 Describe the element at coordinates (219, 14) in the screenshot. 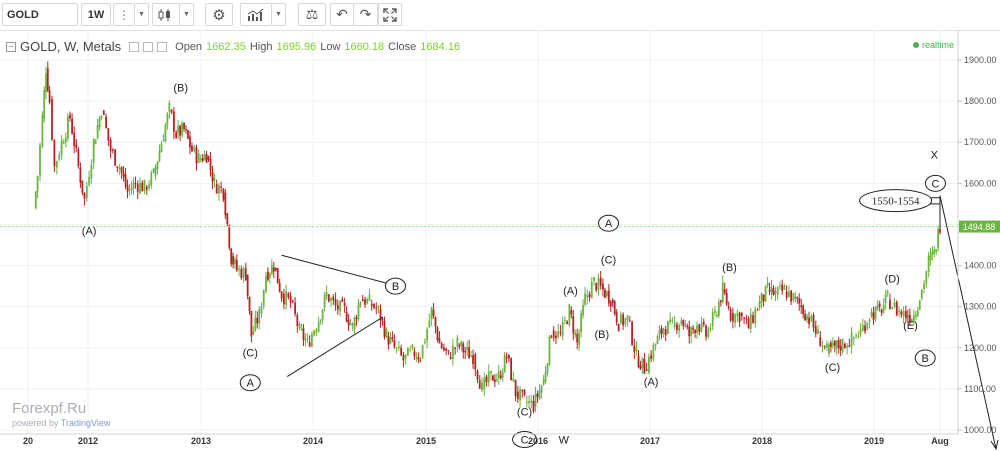

I see `settings-button: ⚙` at that location.